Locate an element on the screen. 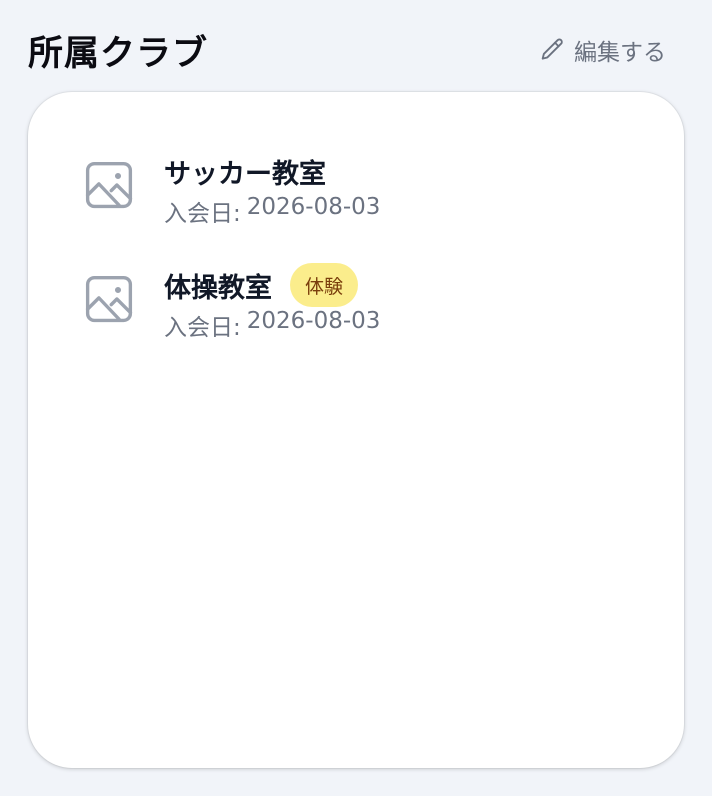 The image size is (712, 796). club-info: 体操教室 体験 入会日: 2026-08-03 is located at coordinates (272, 302).